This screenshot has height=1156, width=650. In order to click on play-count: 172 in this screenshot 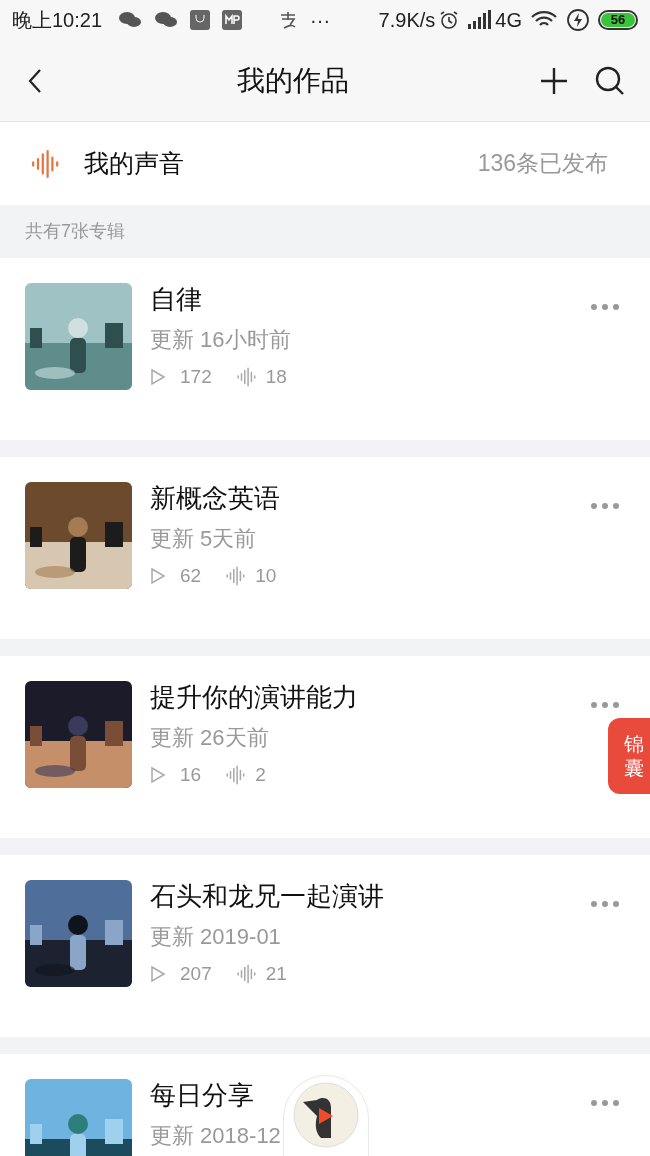, I will do `click(196, 377)`.